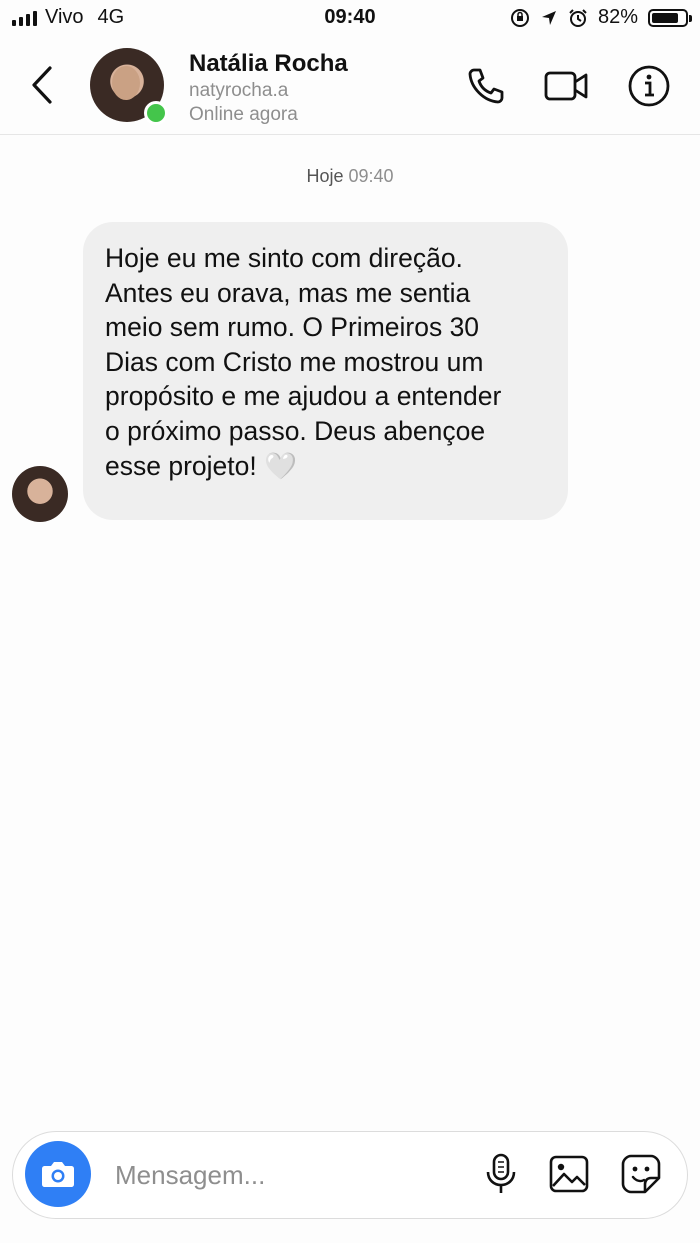 Image resolution: width=700 pixels, height=1243 pixels. Describe the element at coordinates (501, 1174) in the screenshot. I see `microphone-icon` at that location.